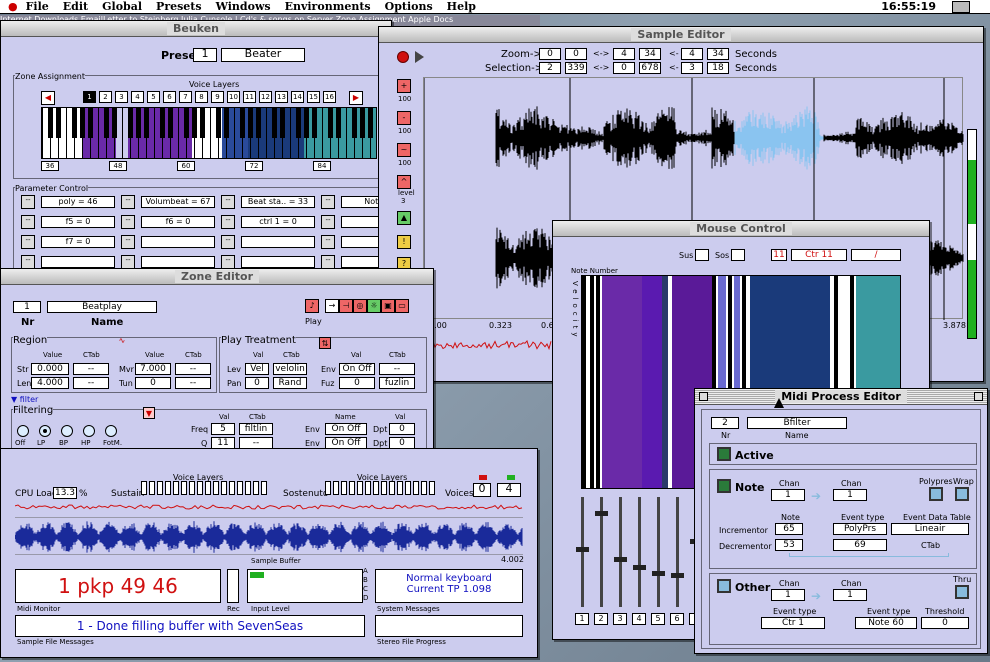 The height and width of the screenshot is (662, 990). I want to click on controller-number: 11, so click(779, 255).